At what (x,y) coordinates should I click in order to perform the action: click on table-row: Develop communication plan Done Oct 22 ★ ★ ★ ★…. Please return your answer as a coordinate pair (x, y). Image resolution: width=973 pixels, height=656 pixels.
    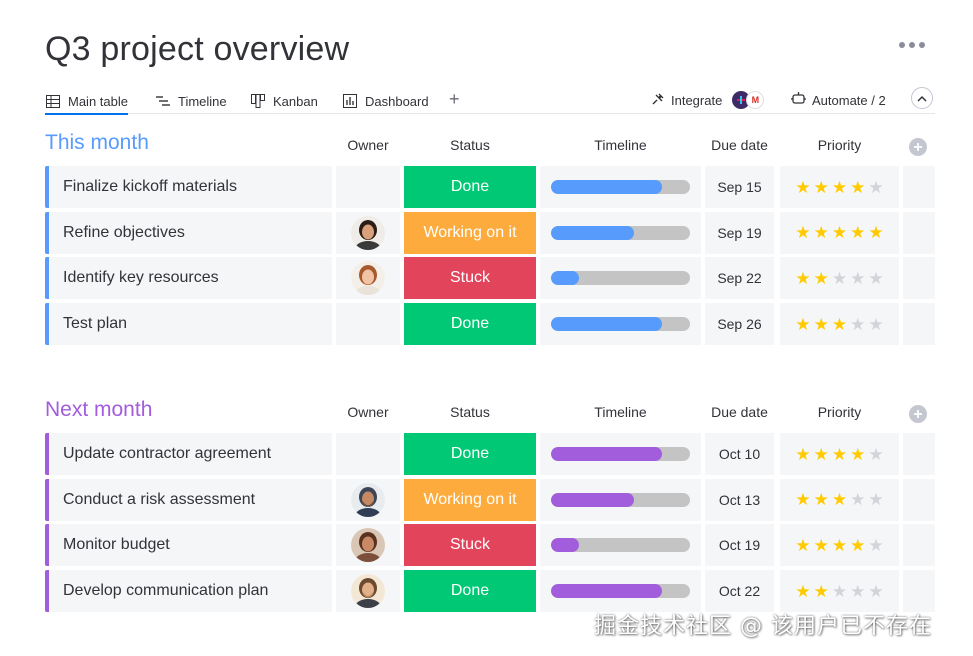
    Looking at the image, I should click on (490, 591).